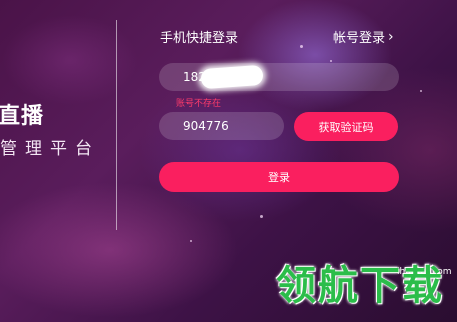  What do you see at coordinates (279, 177) in the screenshot?
I see `login-button: 登录` at bounding box center [279, 177].